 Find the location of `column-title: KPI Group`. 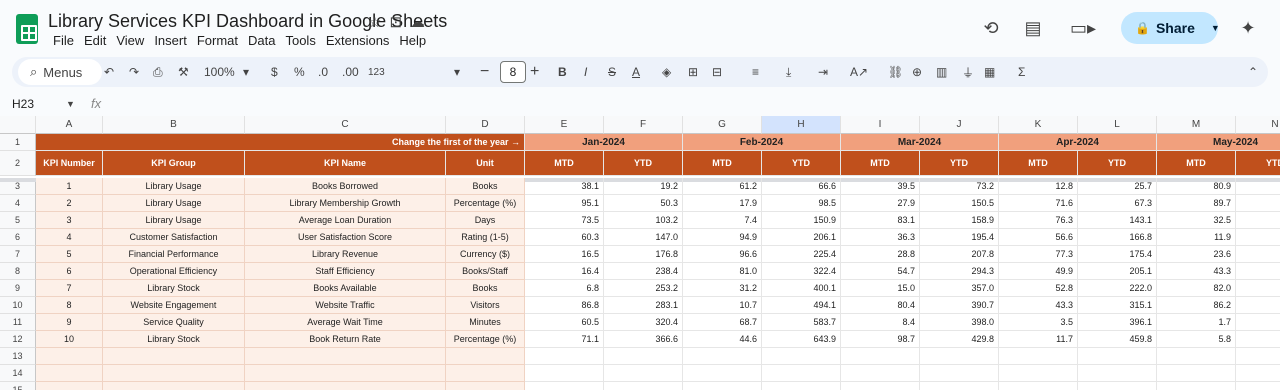

column-title: KPI Group is located at coordinates (174, 163).